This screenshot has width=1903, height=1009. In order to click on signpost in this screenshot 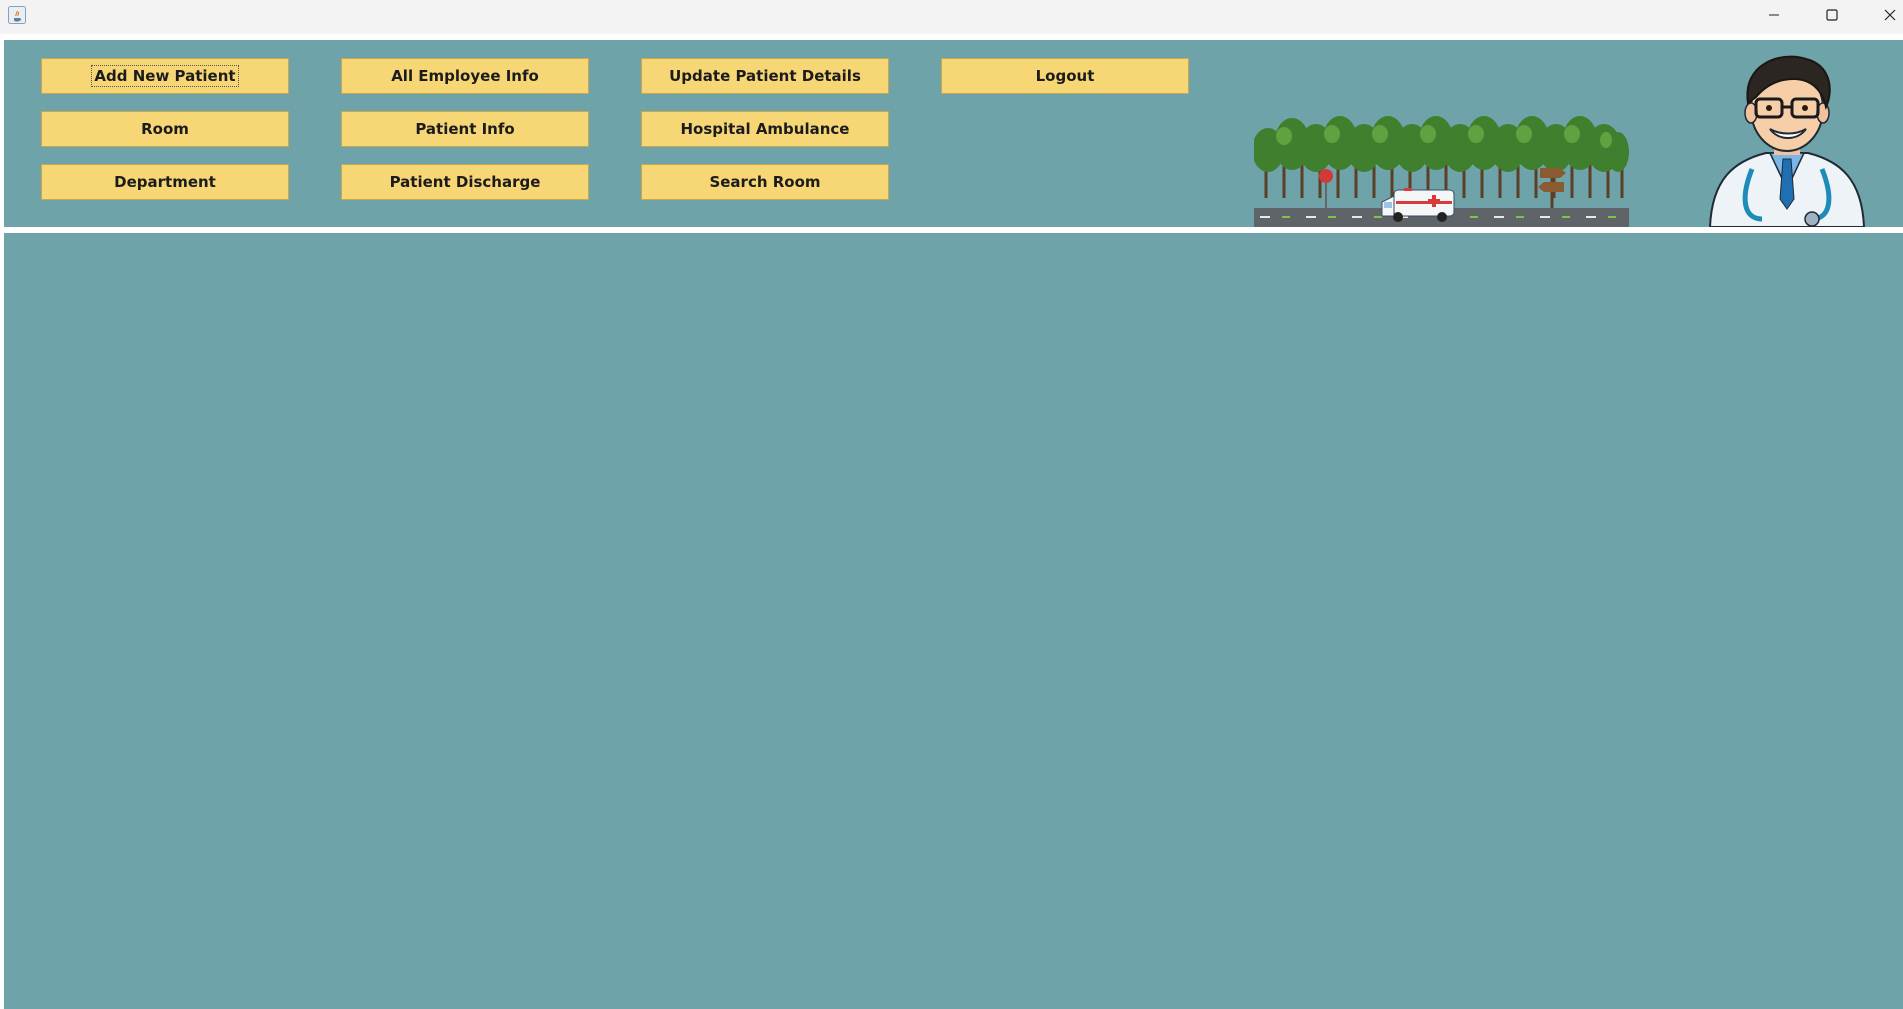, I will do `click(1552, 188)`.